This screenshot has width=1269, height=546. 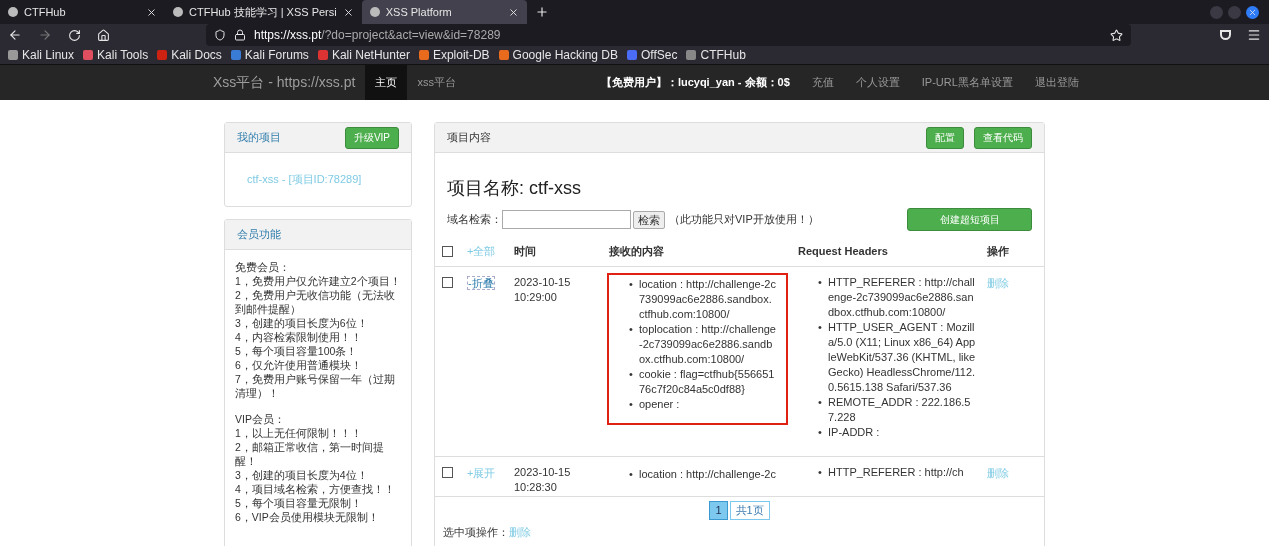 I want to click on header-item: REMOTE_ADDR : 222.186.57.228, so click(x=900, y=410).